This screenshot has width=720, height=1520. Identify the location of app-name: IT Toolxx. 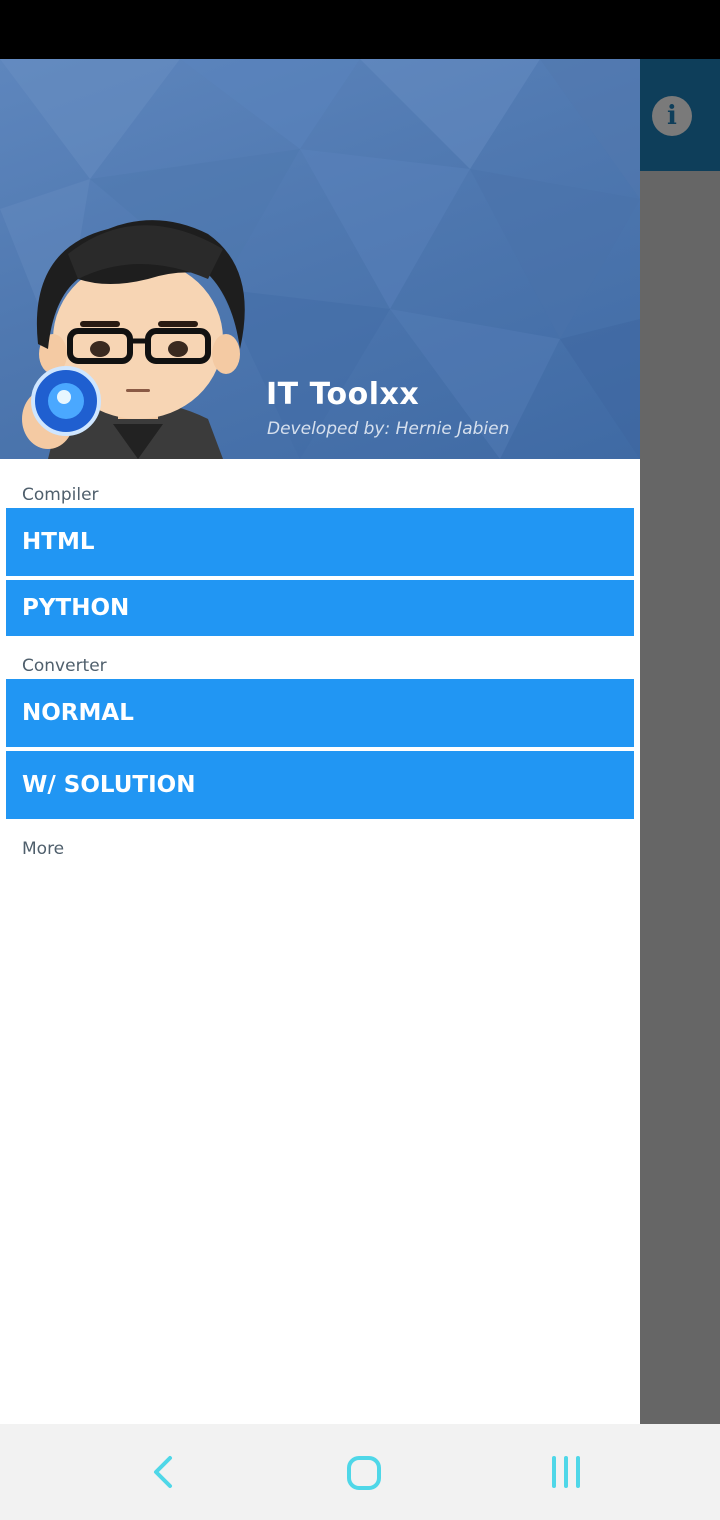
(343, 394).